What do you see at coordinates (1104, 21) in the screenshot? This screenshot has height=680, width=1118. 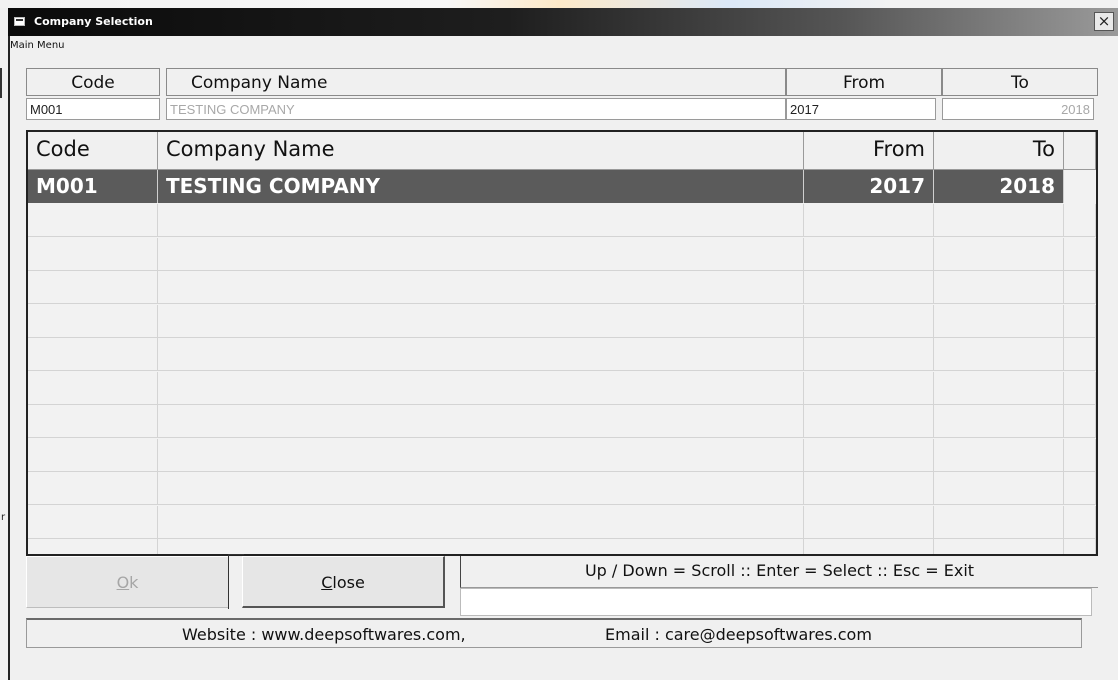 I see `close-icon: ×` at bounding box center [1104, 21].